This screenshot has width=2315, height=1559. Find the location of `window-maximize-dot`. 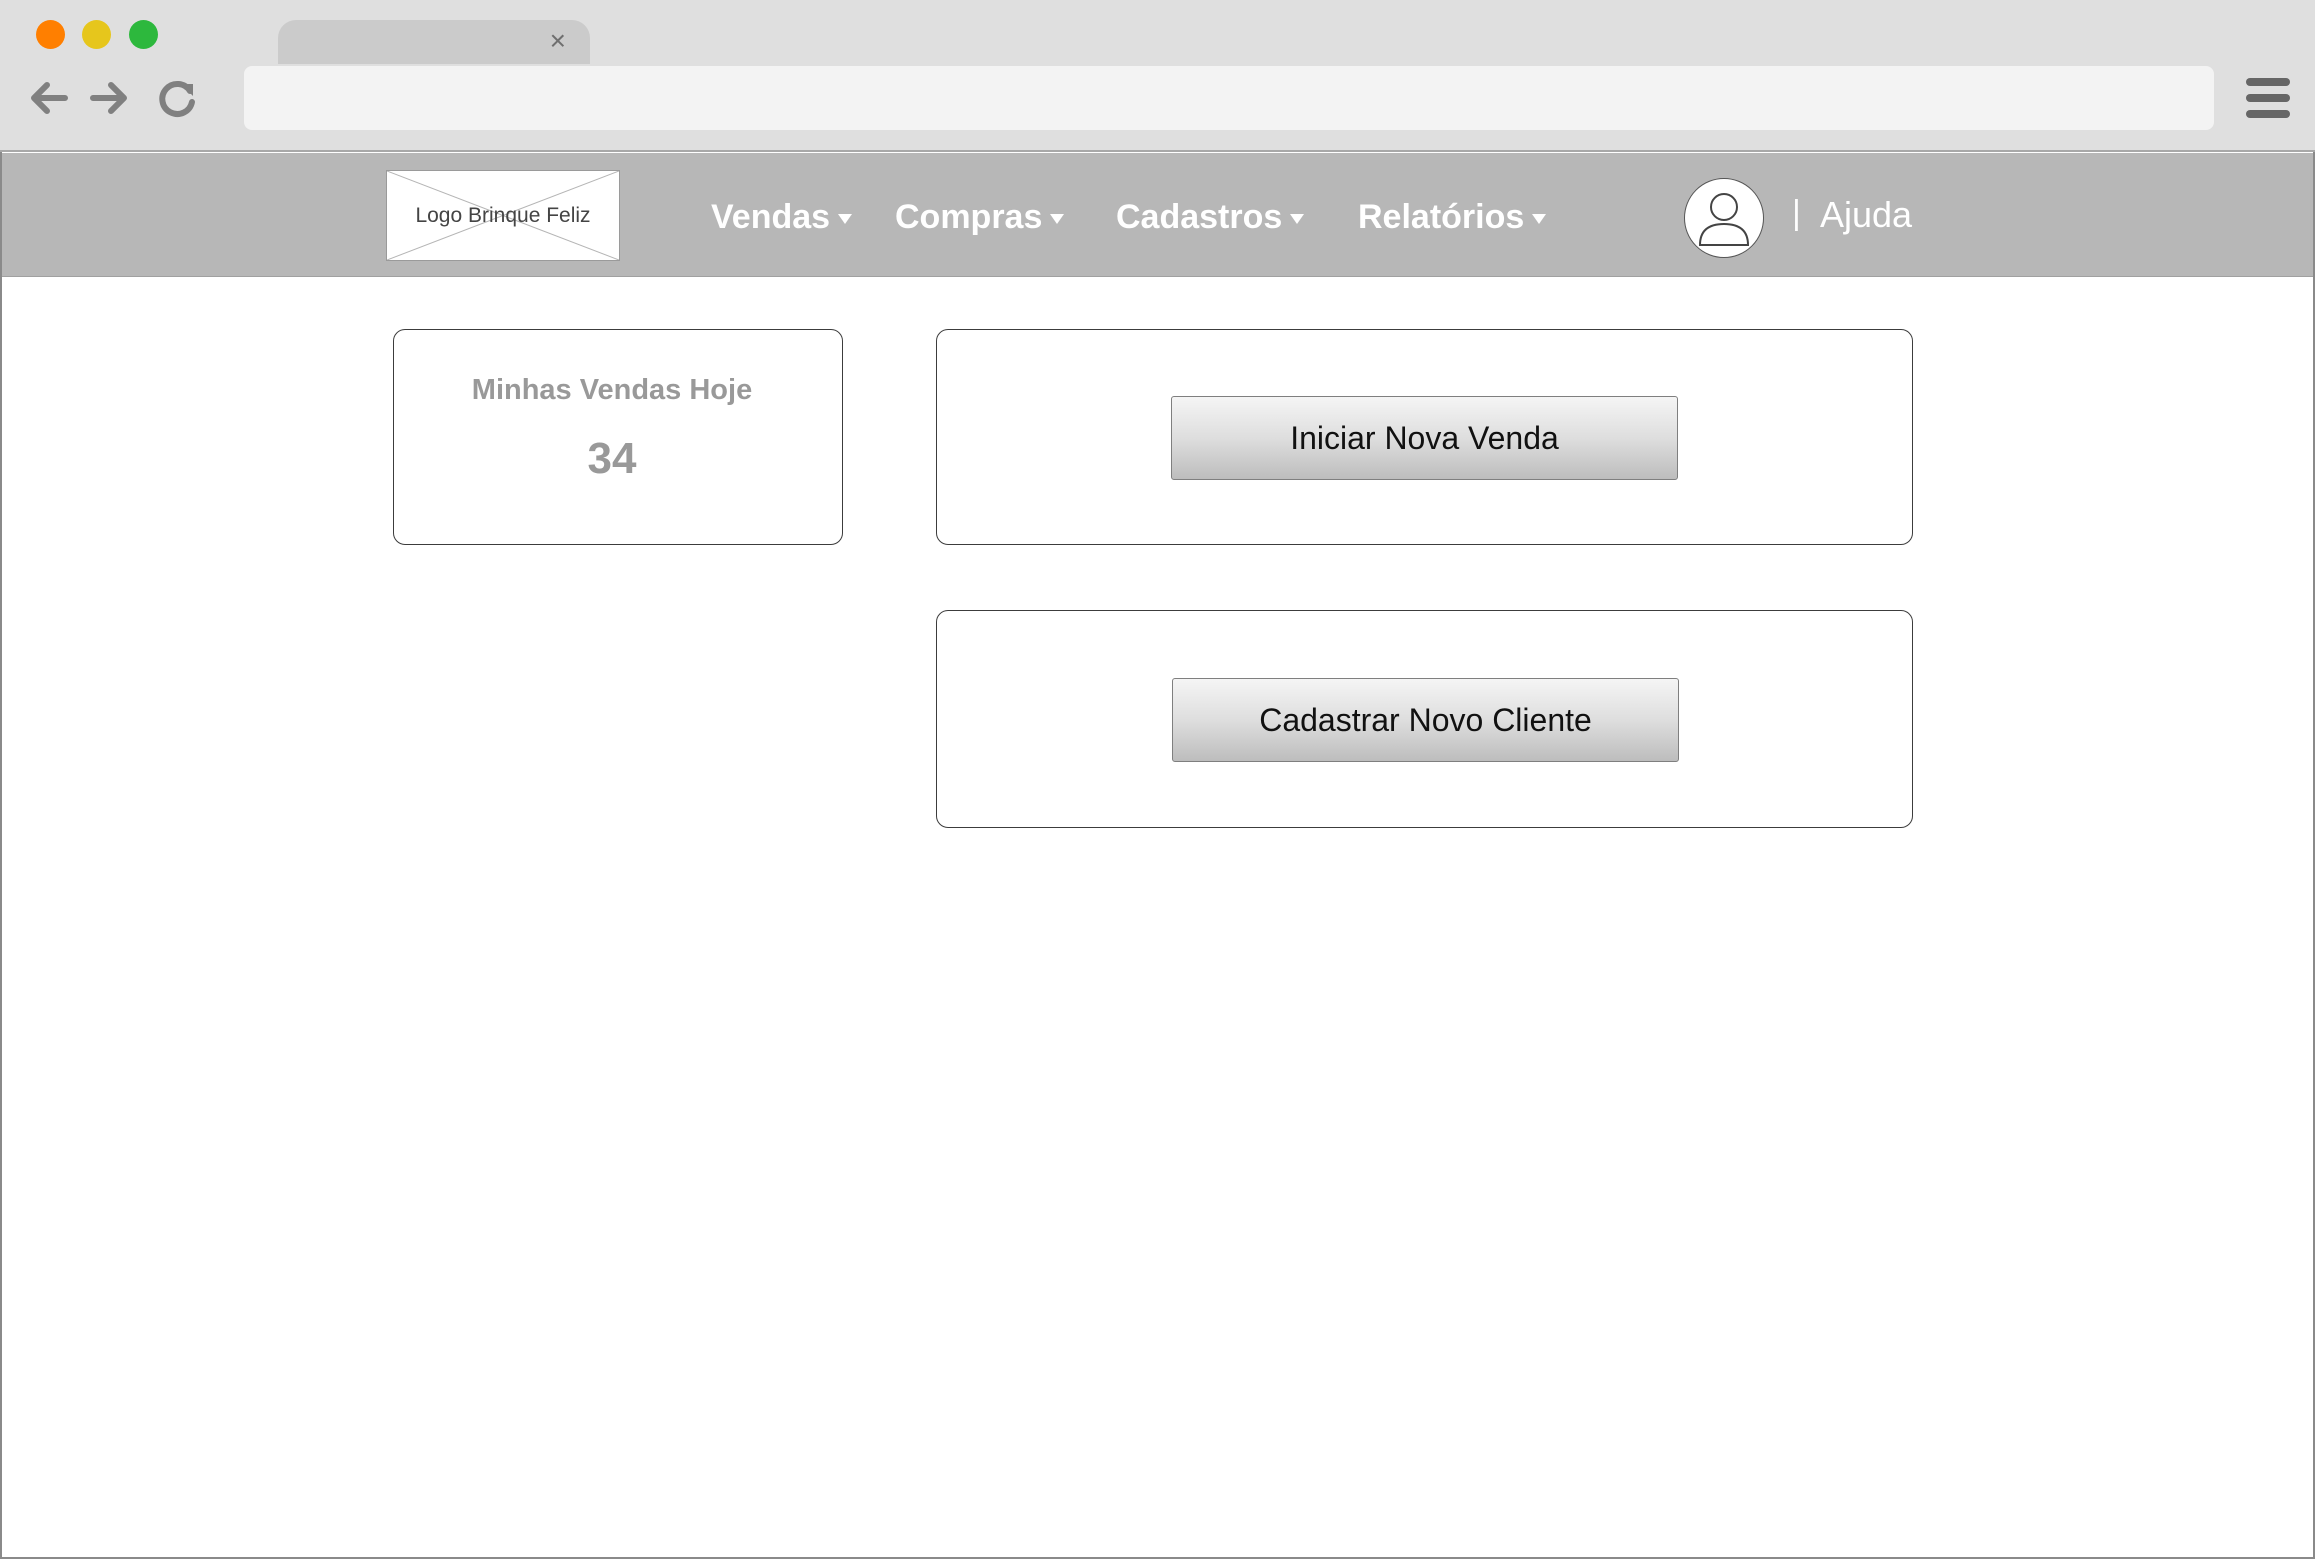

window-maximize-dot is located at coordinates (143, 34).